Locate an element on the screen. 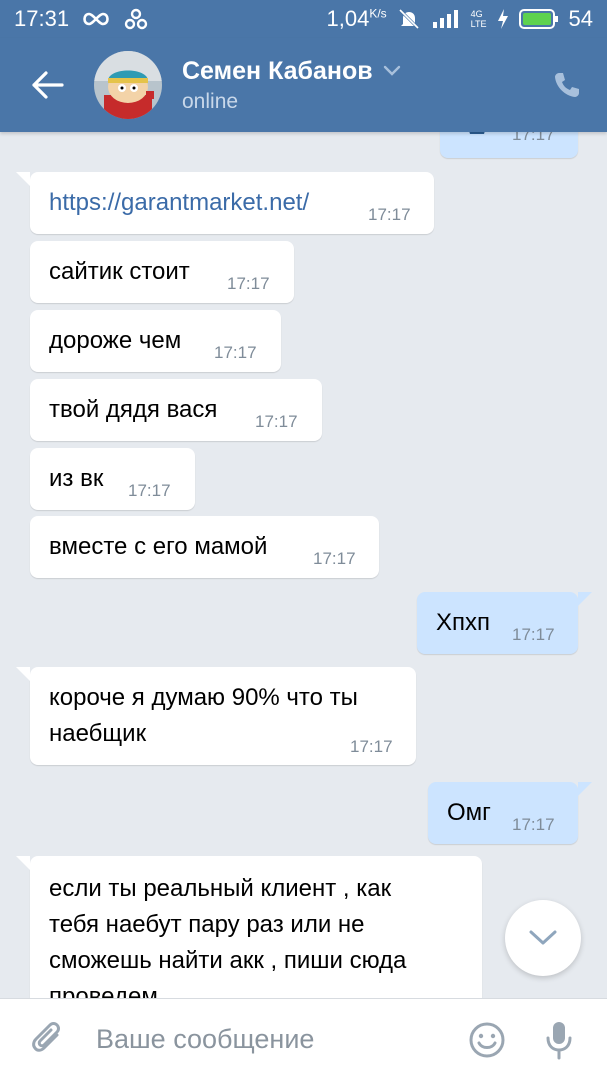 The height and width of the screenshot is (1080, 607). message-text: Омг is located at coordinates (469, 812).